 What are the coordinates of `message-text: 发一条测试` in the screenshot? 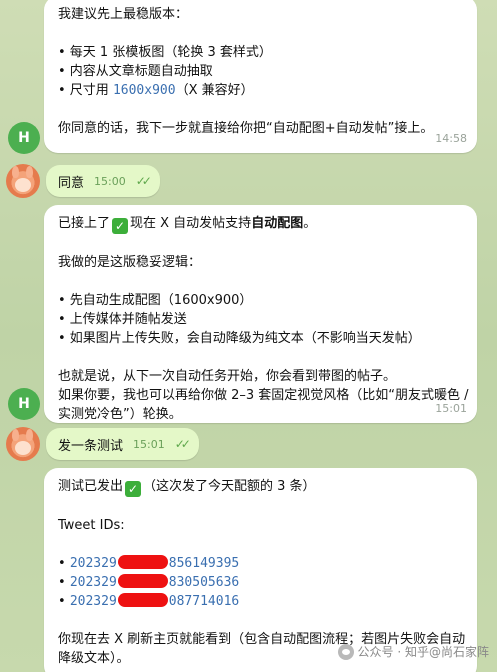 It's located at (91, 446).